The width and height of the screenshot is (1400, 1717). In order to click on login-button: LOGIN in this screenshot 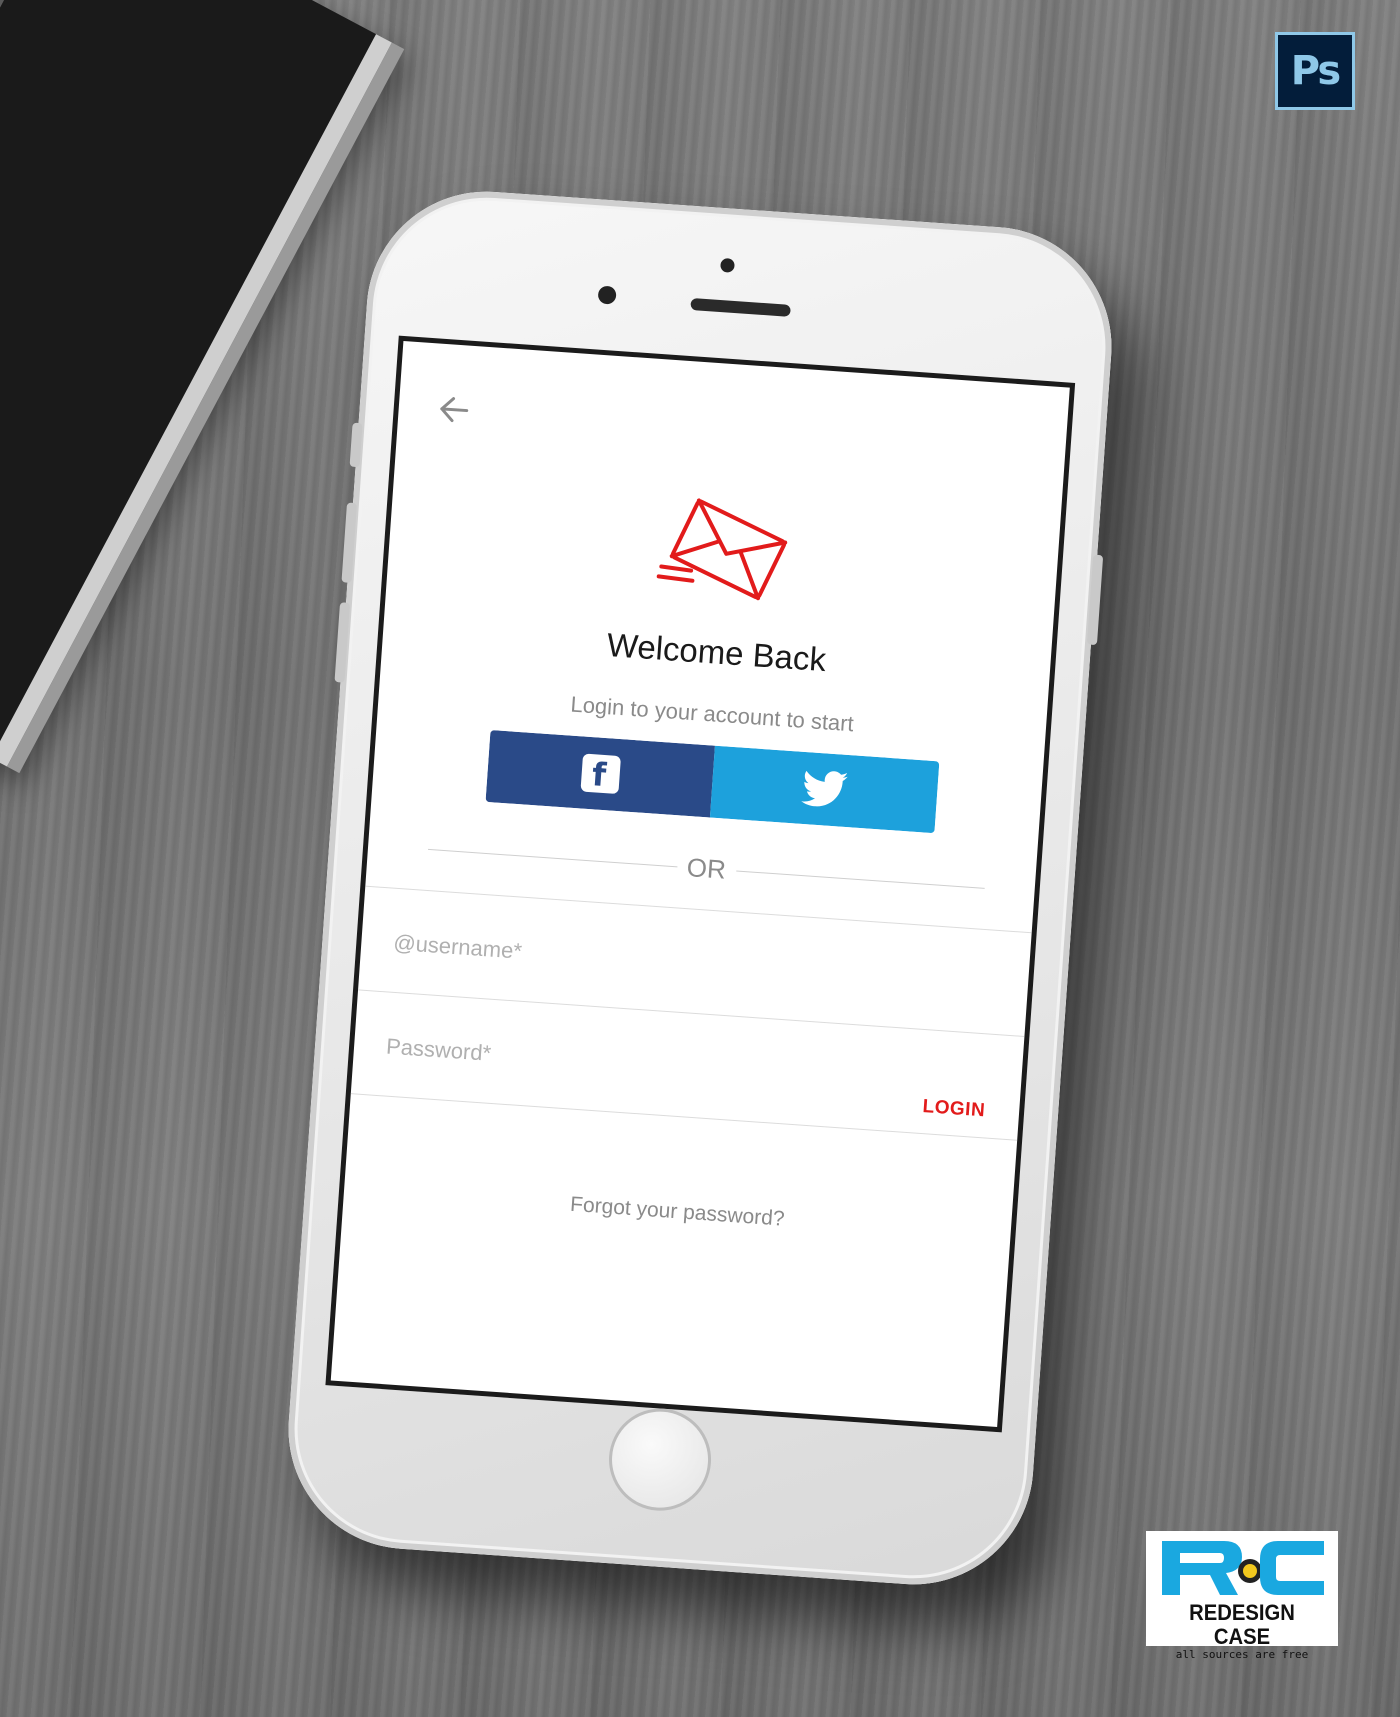, I will do `click(954, 1109)`.